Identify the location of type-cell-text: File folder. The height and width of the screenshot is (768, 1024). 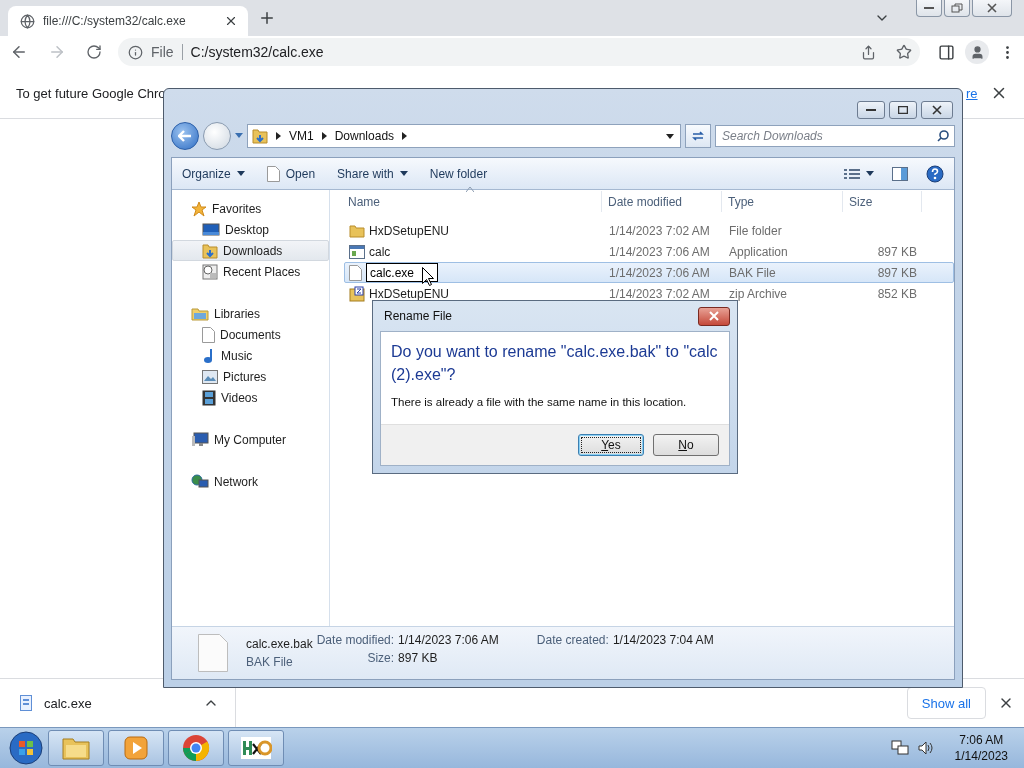
(755, 230).